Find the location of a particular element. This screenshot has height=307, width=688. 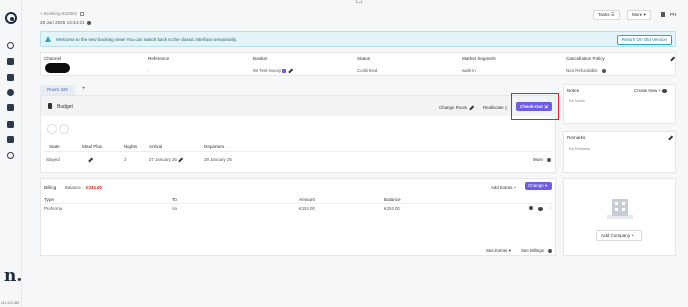

header-booker: Booker is located at coordinates (260, 58).